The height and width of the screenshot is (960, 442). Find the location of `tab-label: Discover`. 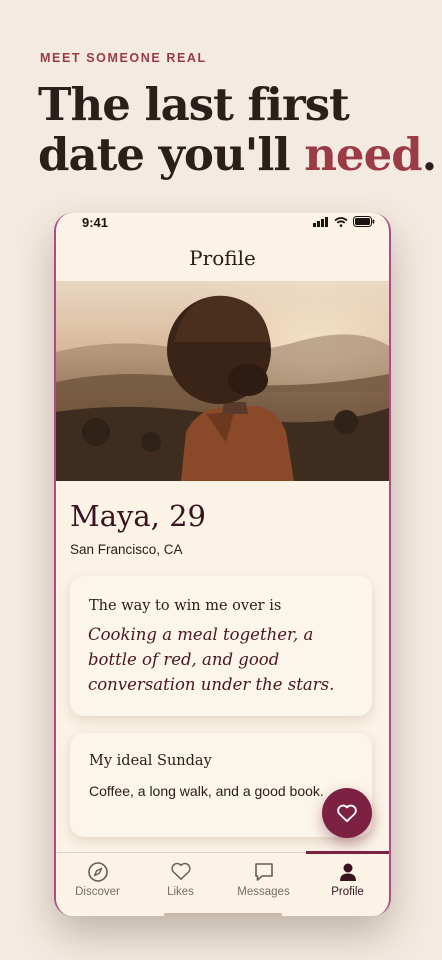

tab-label: Discover is located at coordinates (97, 892).